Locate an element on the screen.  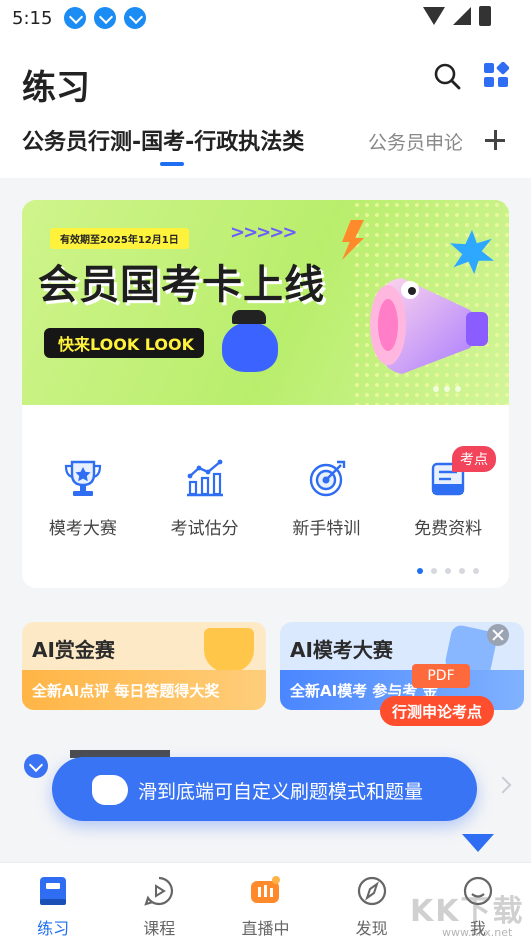
subject-tabs: 公务员行测-国考-行政执法类 公务员申论 is located at coordinates (276, 145).